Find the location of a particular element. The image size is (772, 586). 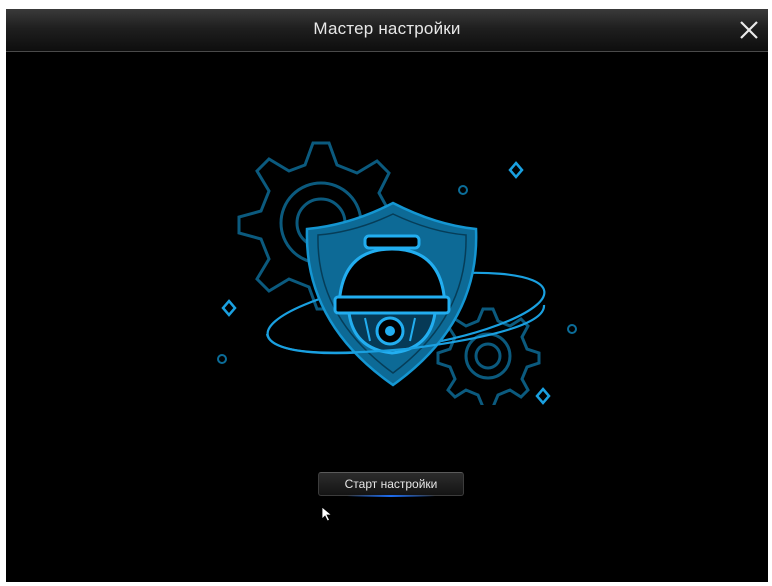

start-setup-button-label: Старт настройки is located at coordinates (391, 484).